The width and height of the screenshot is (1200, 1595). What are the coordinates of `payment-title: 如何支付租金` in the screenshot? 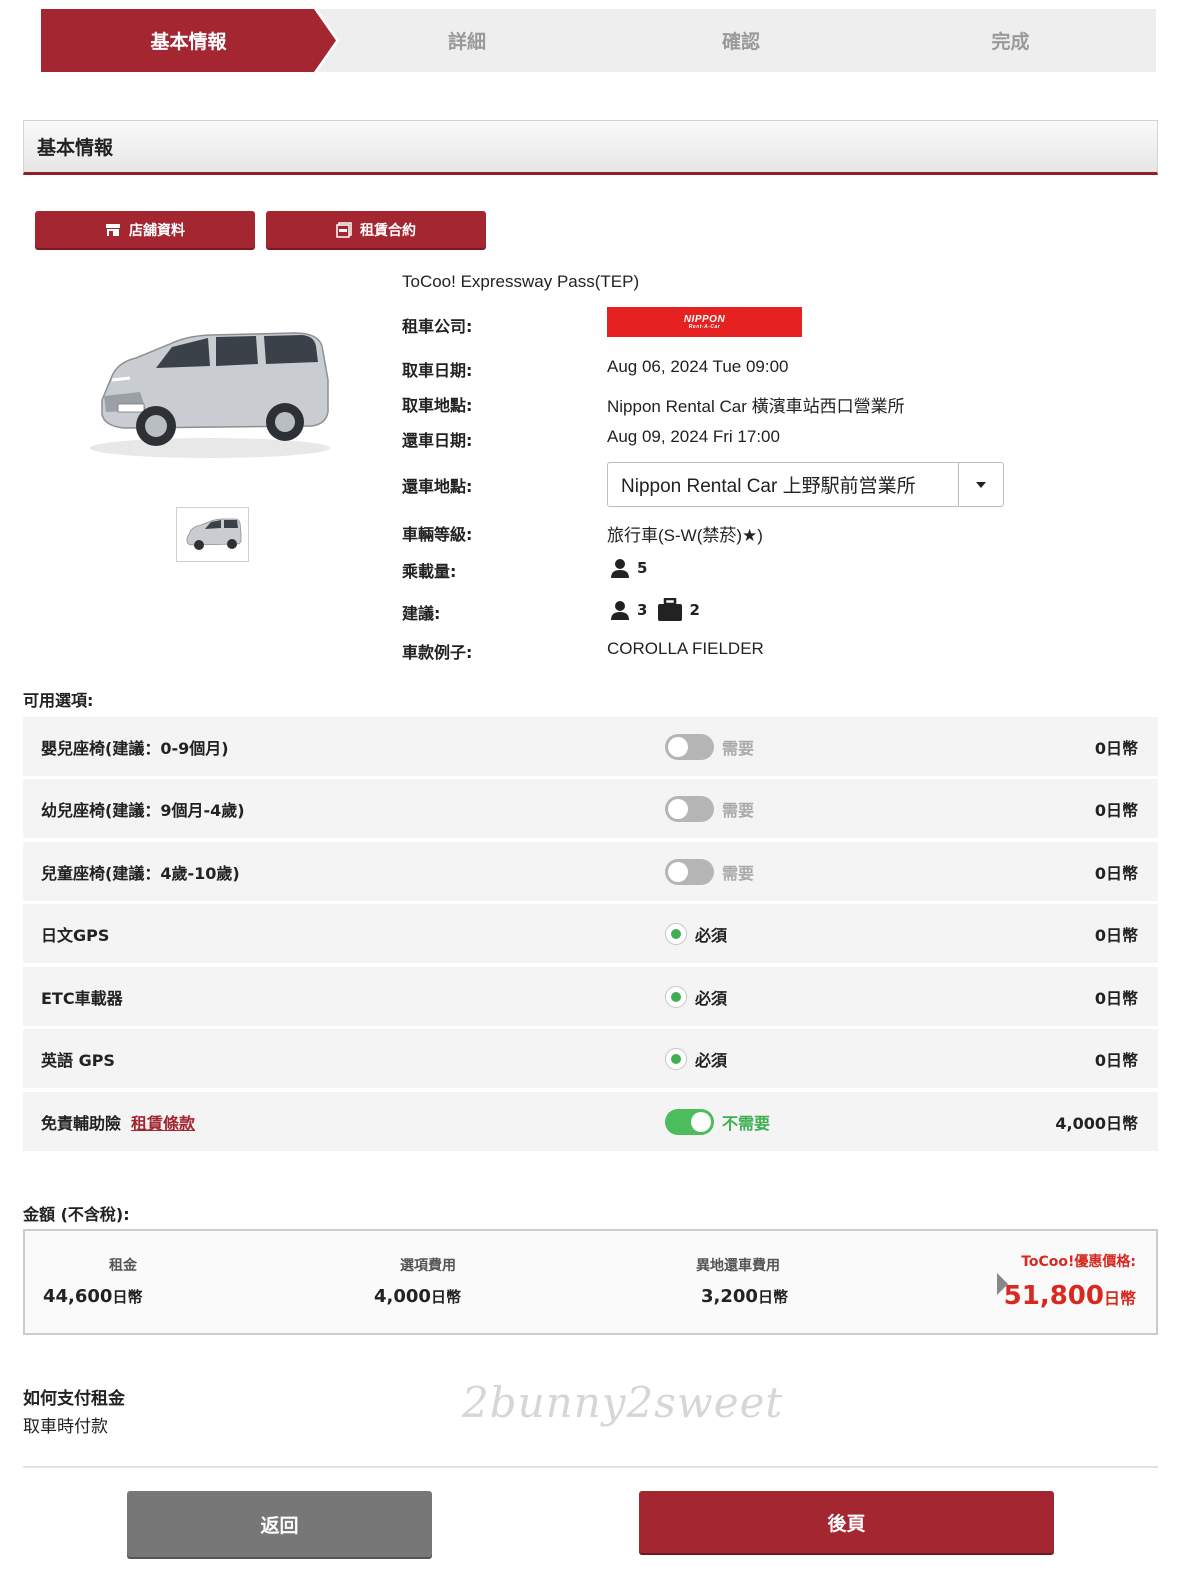 It's located at (74, 1399).